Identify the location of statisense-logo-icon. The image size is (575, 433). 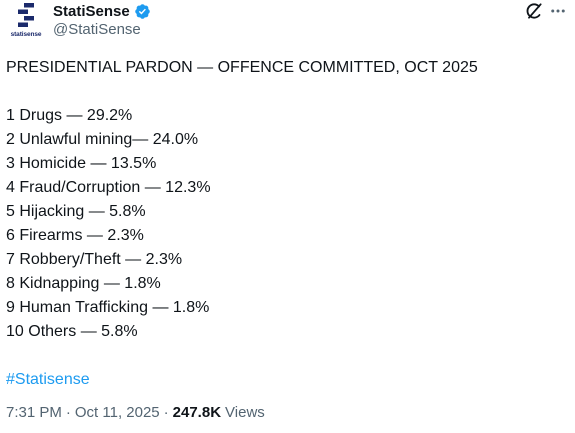
(26, 15).